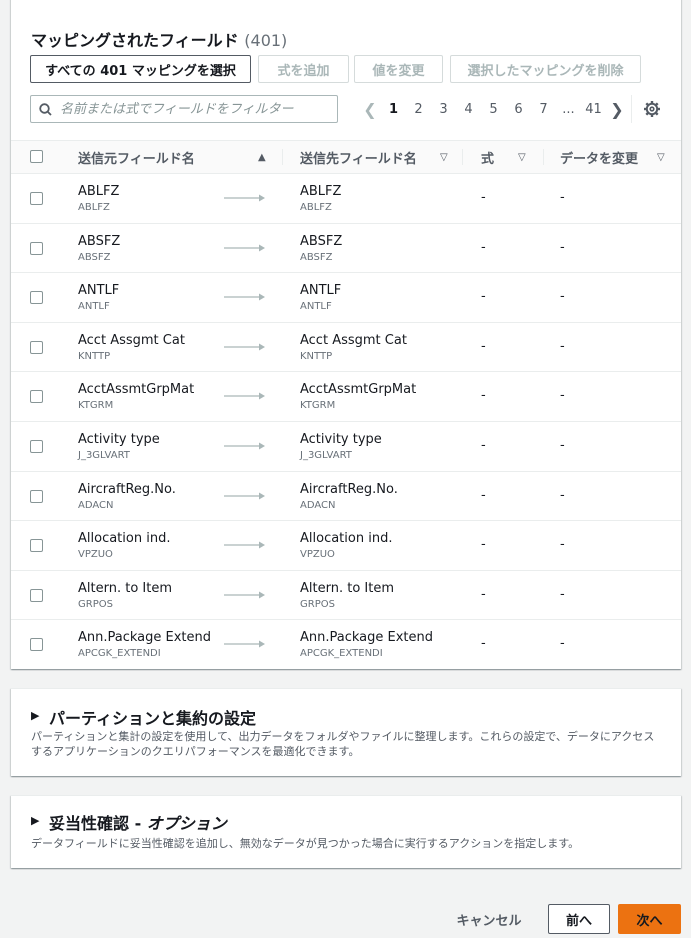 The image size is (691, 938). What do you see at coordinates (119, 439) in the screenshot?
I see `source-field-name: Activity type` at bounding box center [119, 439].